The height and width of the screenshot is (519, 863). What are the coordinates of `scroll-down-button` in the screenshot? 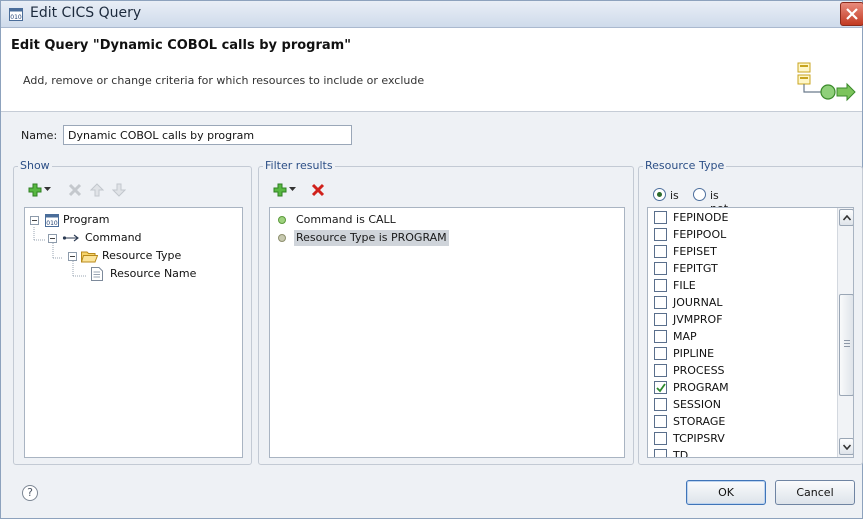 It's located at (846, 446).